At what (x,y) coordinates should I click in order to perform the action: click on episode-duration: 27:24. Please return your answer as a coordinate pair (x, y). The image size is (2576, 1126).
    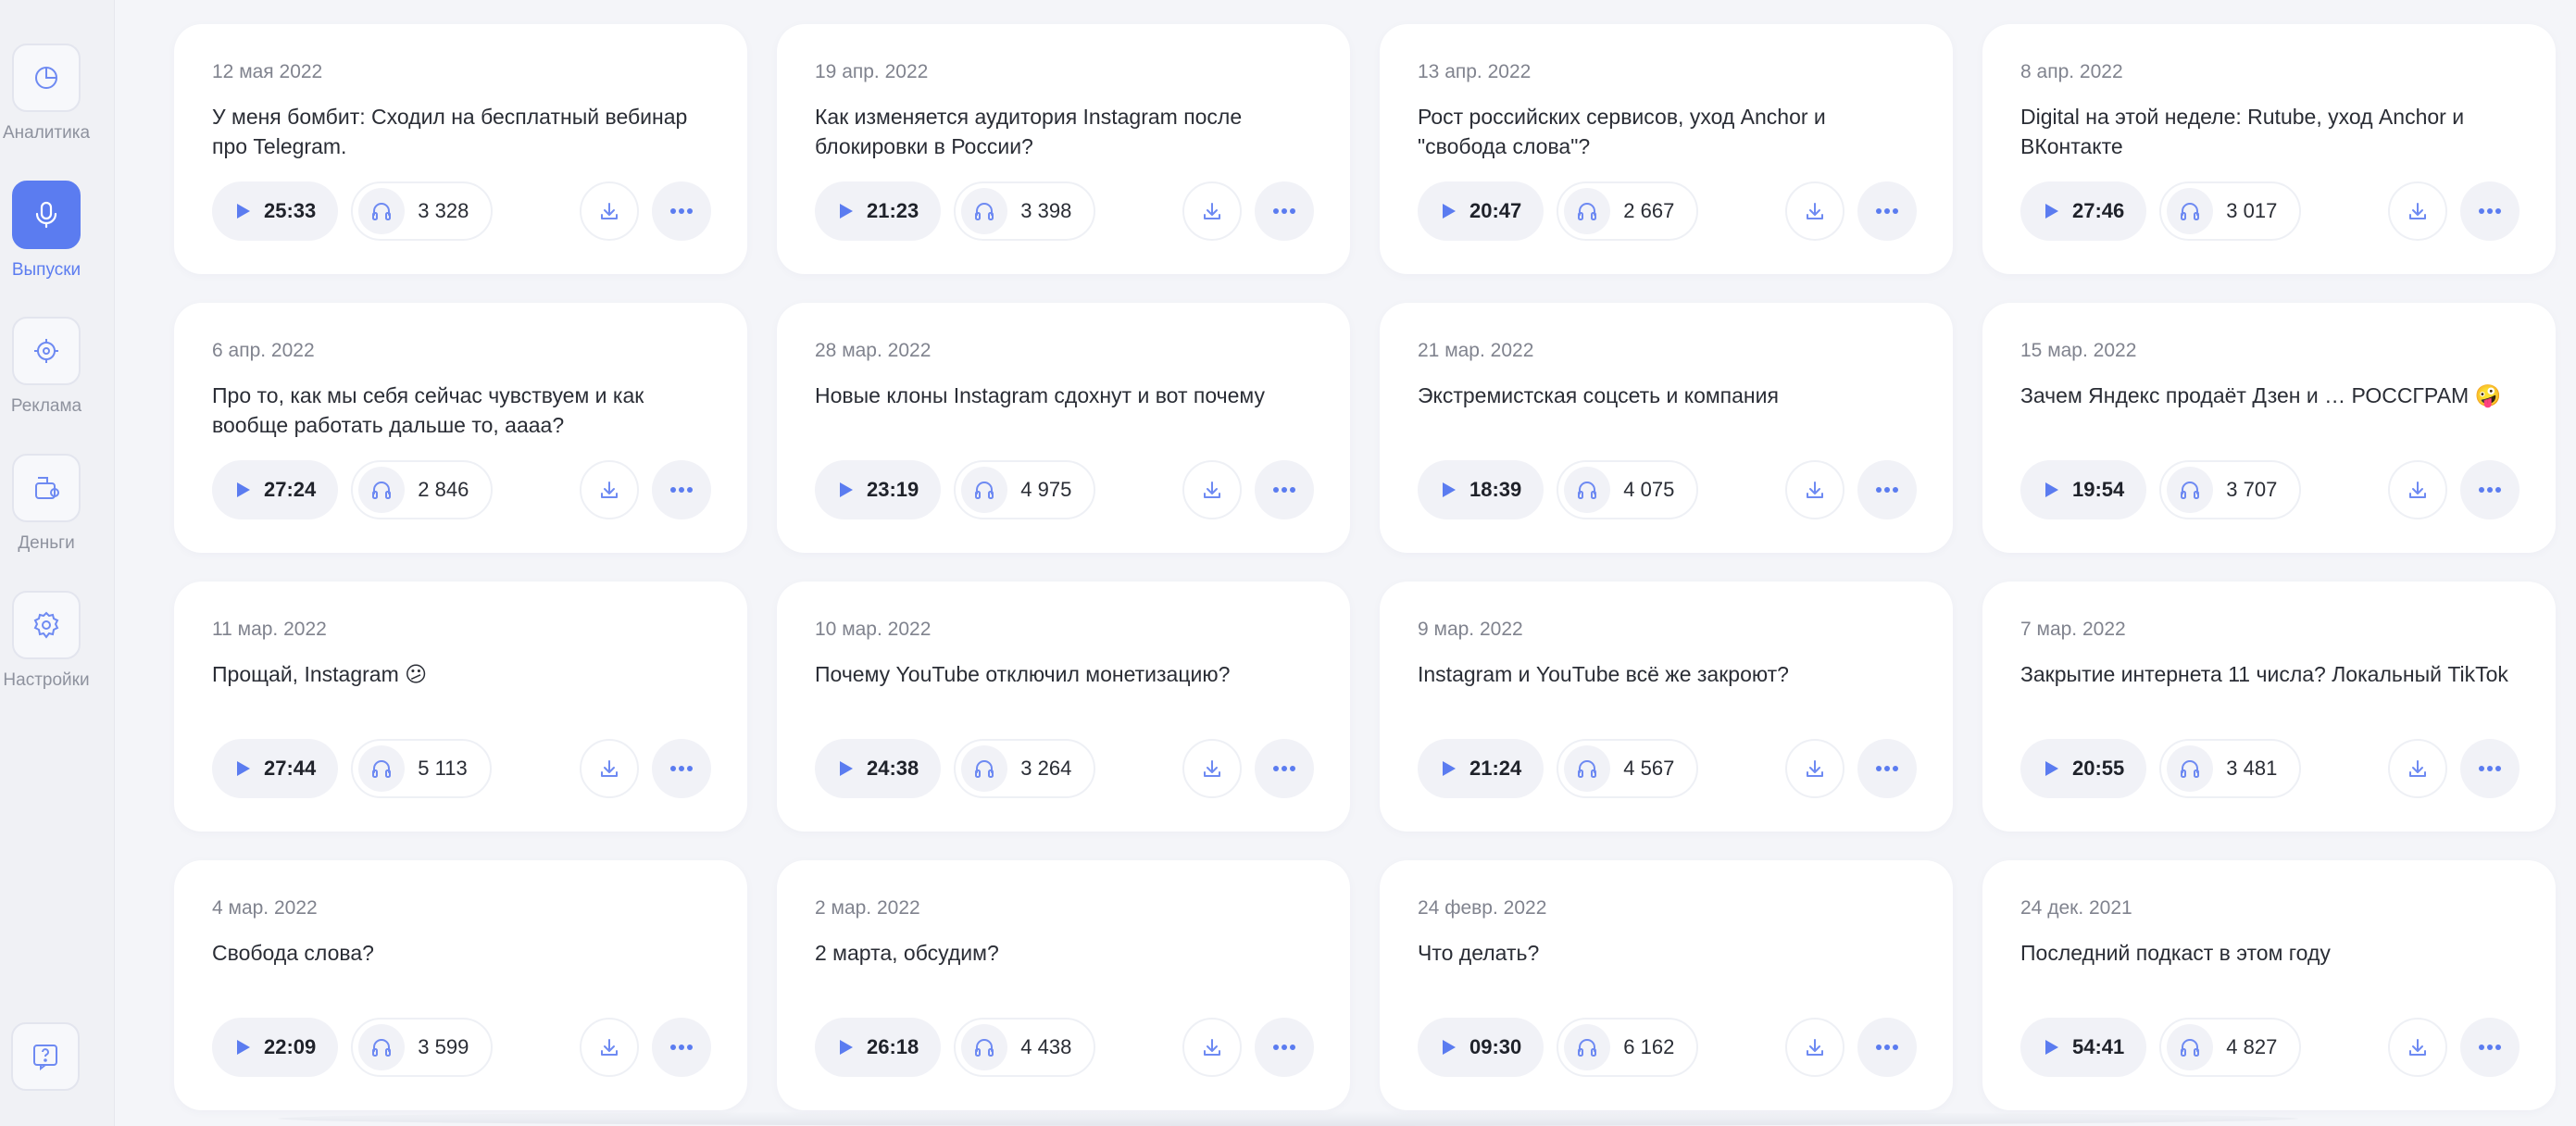
    Looking at the image, I should click on (290, 489).